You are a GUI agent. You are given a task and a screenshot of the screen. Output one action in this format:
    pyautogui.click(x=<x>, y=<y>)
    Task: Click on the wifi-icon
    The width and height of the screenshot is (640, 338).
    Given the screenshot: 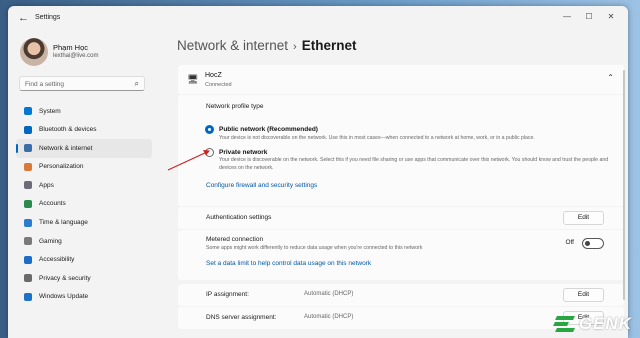 What is the action you would take?
    pyautogui.click(x=28, y=148)
    